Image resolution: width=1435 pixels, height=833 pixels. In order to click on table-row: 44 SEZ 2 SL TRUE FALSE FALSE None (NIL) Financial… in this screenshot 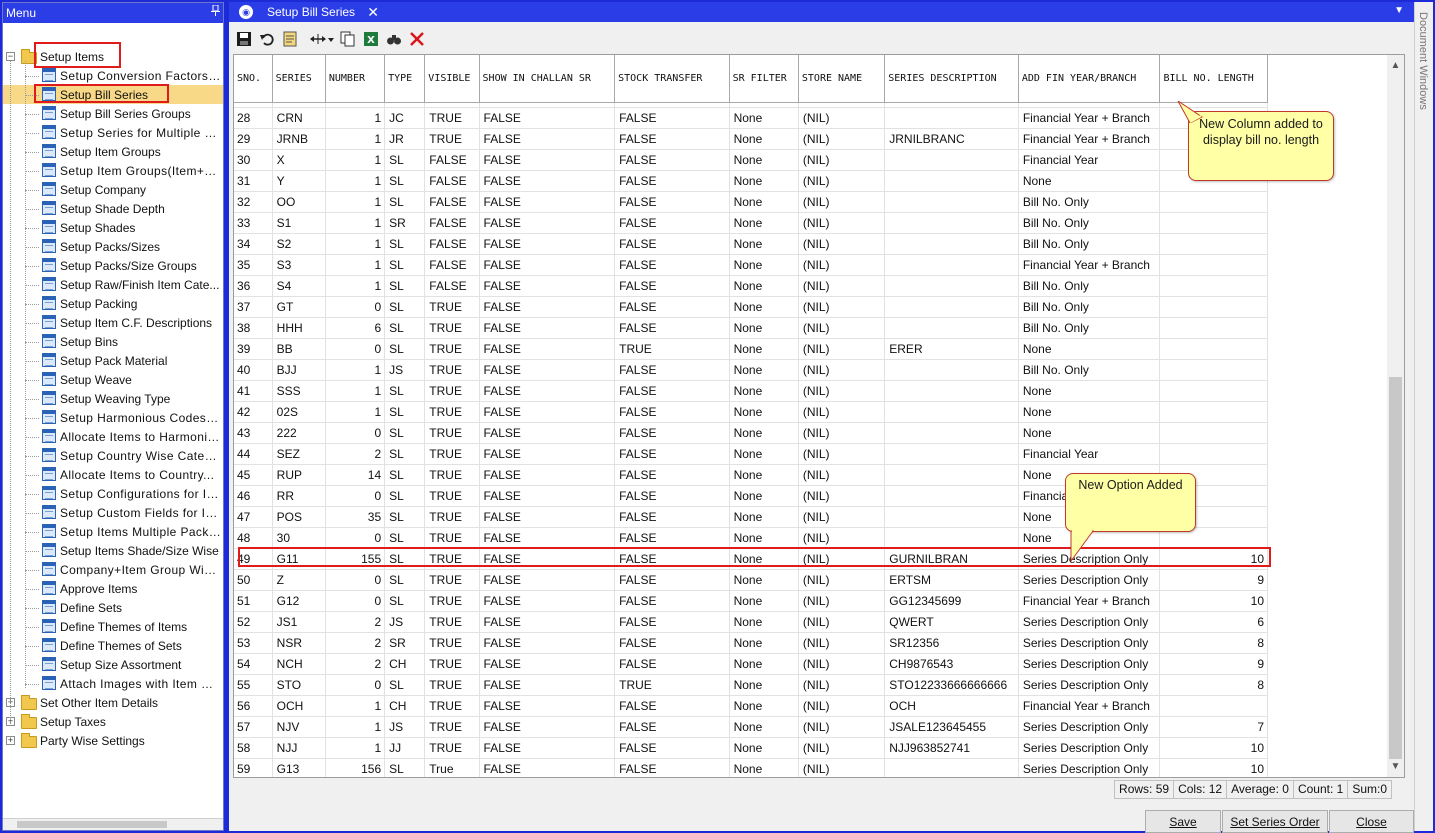, I will do `click(751, 454)`.